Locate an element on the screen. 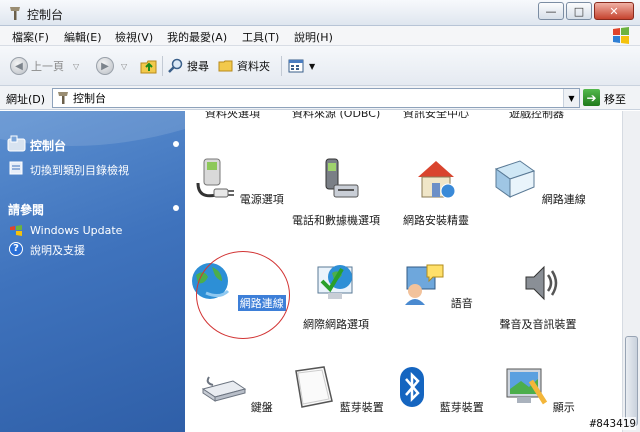 This screenshot has height=432, width=640. game-controllers-label: 遊戲控制器 is located at coordinates (536, 116).